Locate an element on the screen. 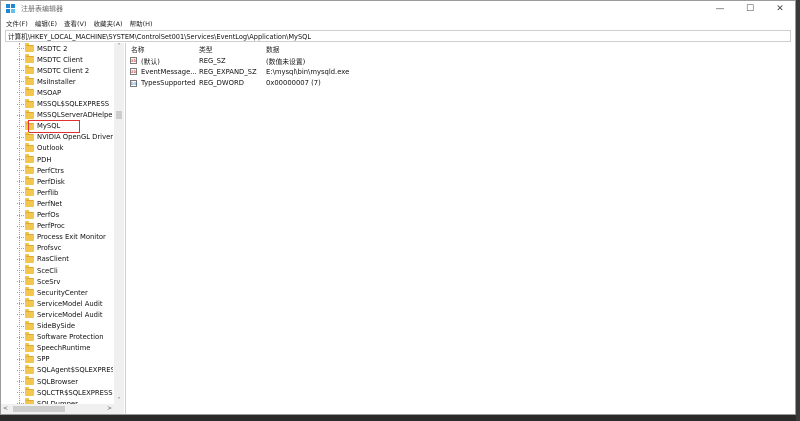  tree-item: MSDTC Client is located at coordinates (65, 59).